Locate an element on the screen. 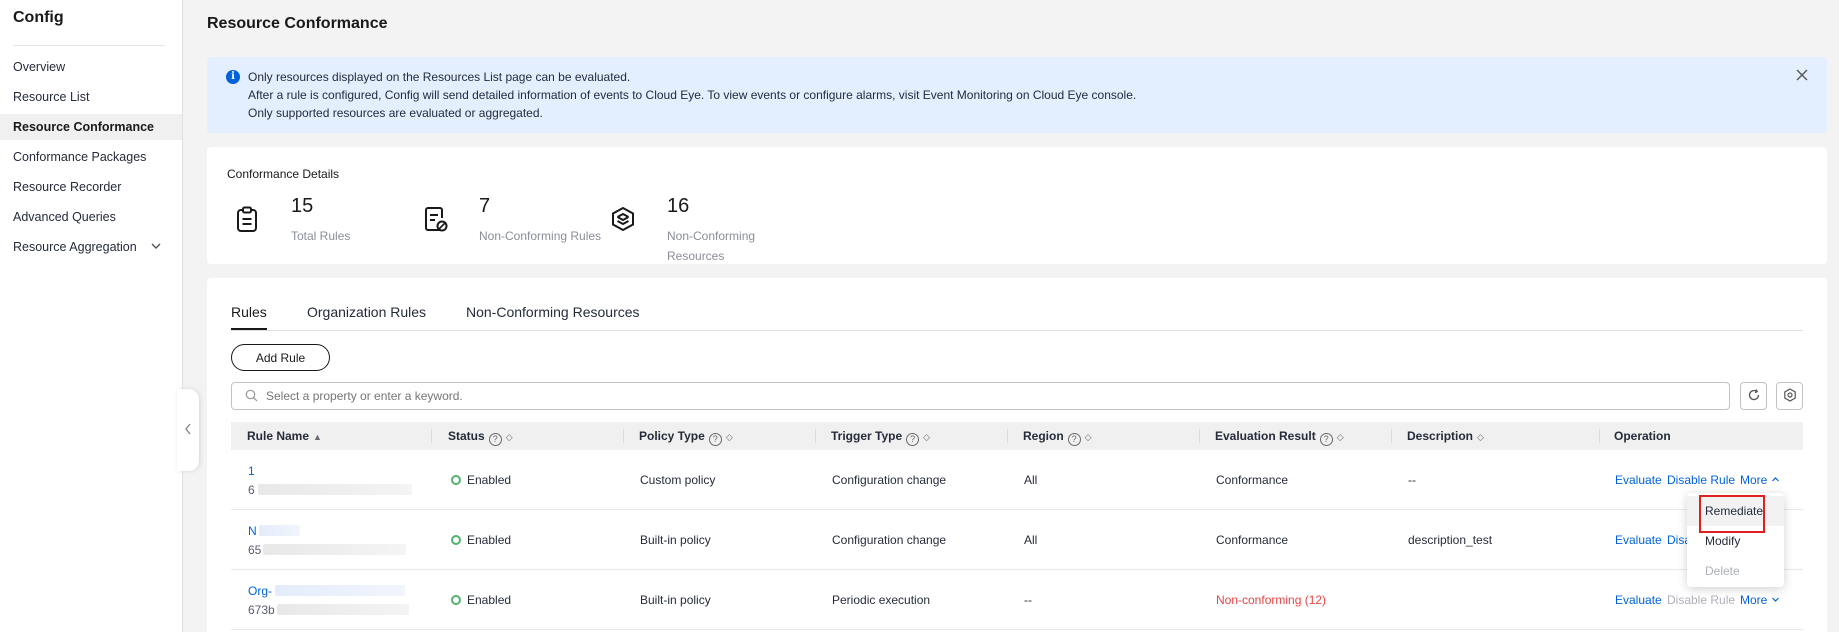 The width and height of the screenshot is (1839, 632). column-header-operation: Operation is located at coordinates (1642, 436).